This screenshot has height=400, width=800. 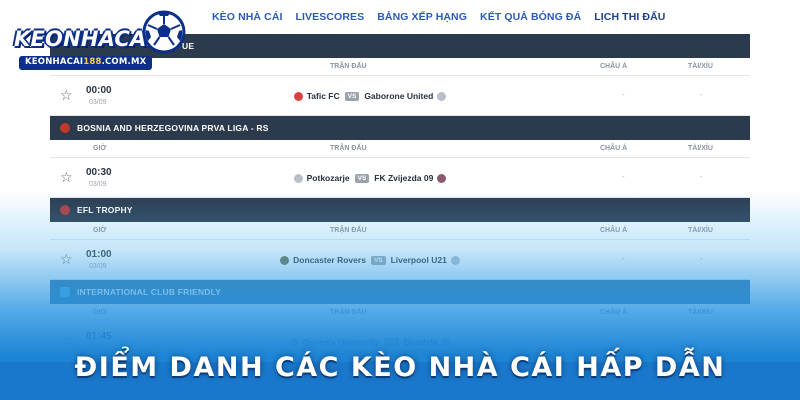 I want to click on nav-item-bang-xep-hang: BẢNG XẾP HẠNG, so click(x=422, y=17).